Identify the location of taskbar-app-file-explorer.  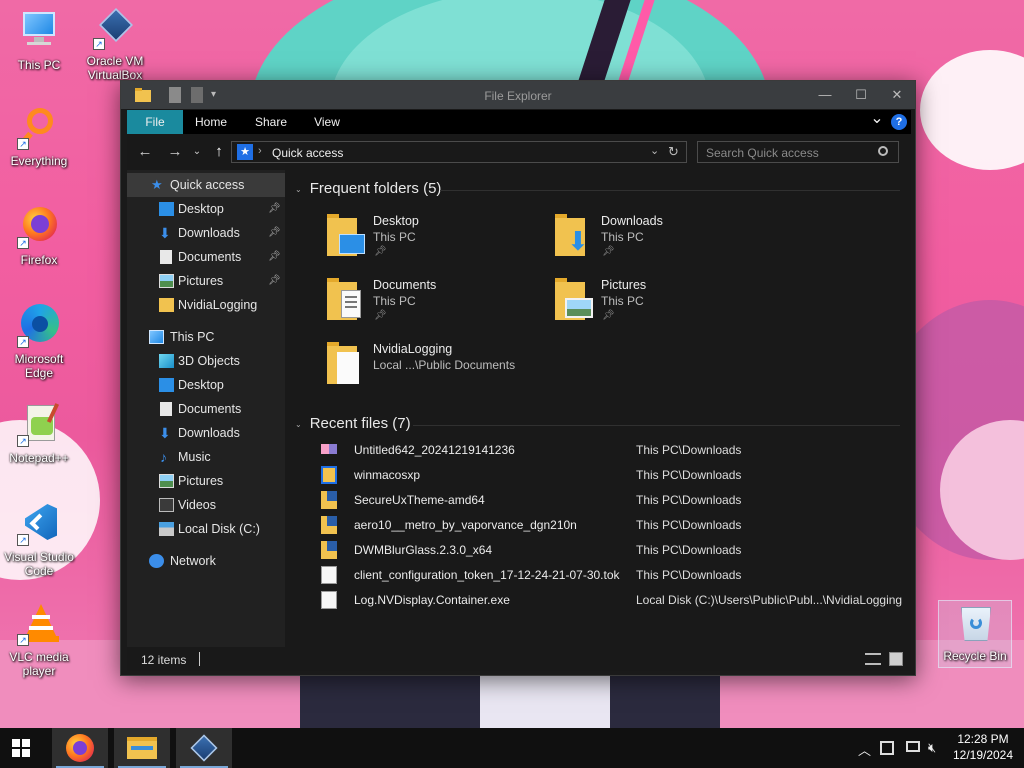
(142, 748).